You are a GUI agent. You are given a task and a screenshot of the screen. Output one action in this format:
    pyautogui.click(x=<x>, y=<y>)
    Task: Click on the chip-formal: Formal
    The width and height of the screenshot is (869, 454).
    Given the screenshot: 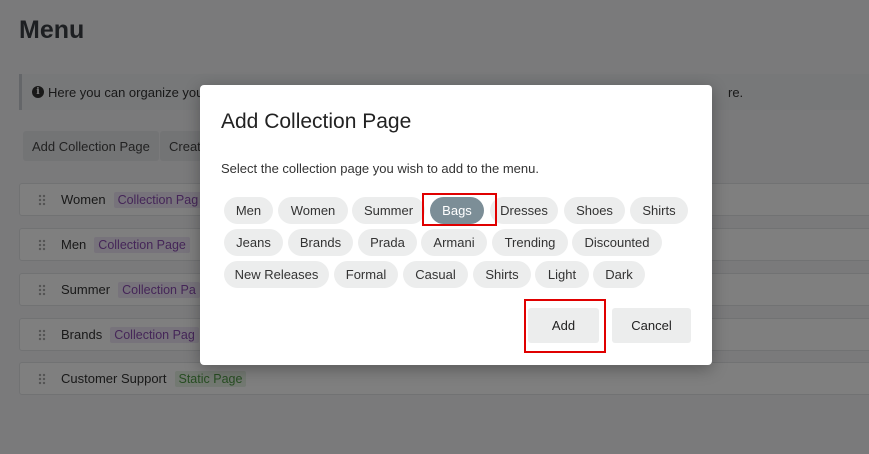 What is the action you would take?
    pyautogui.click(x=366, y=274)
    